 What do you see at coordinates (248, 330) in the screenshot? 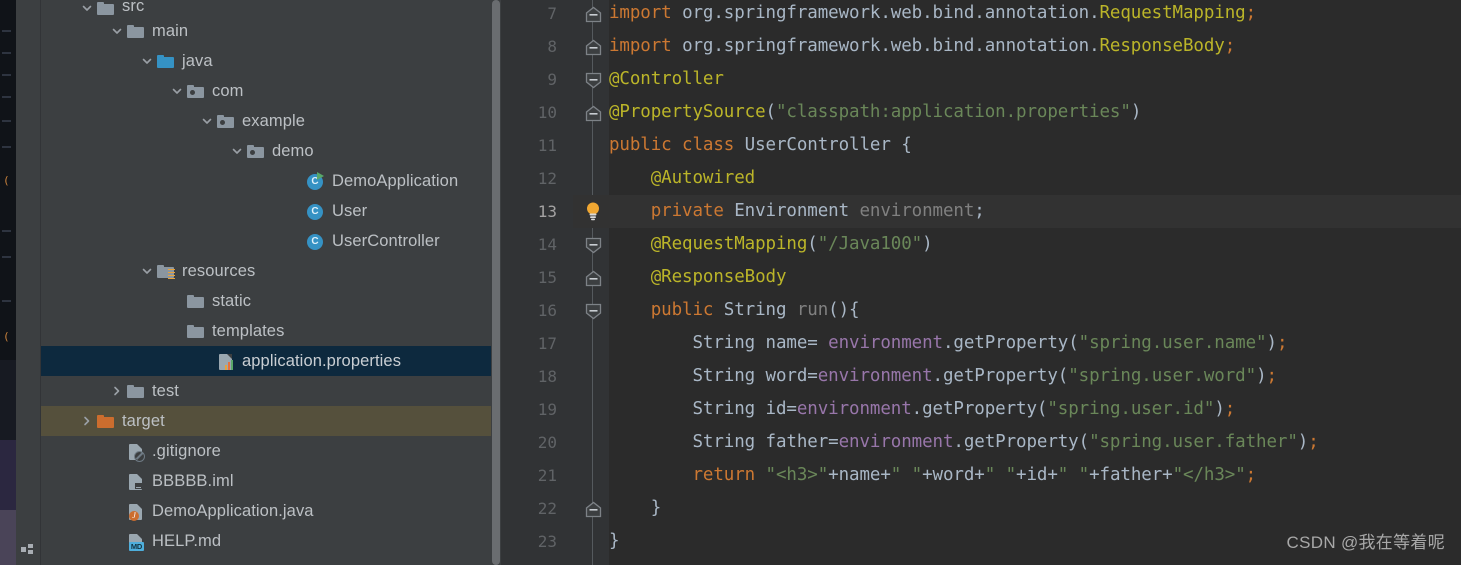
I see `tree-item-label: templates` at bounding box center [248, 330].